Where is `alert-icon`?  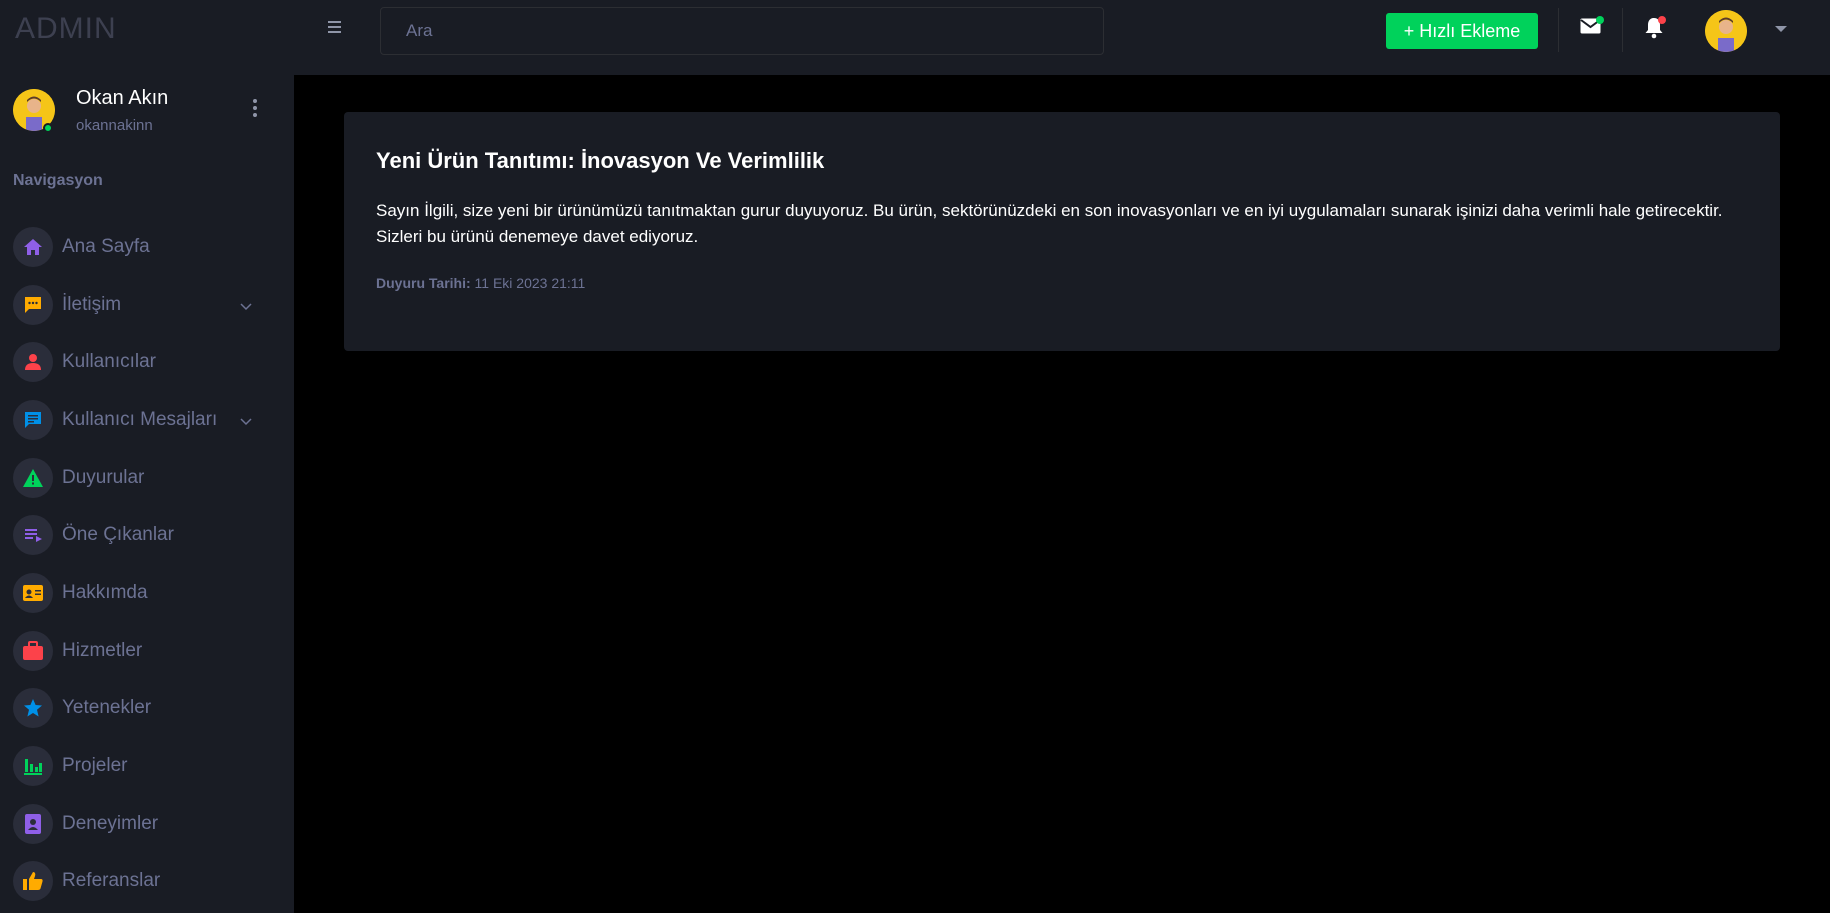
alert-icon is located at coordinates (33, 477).